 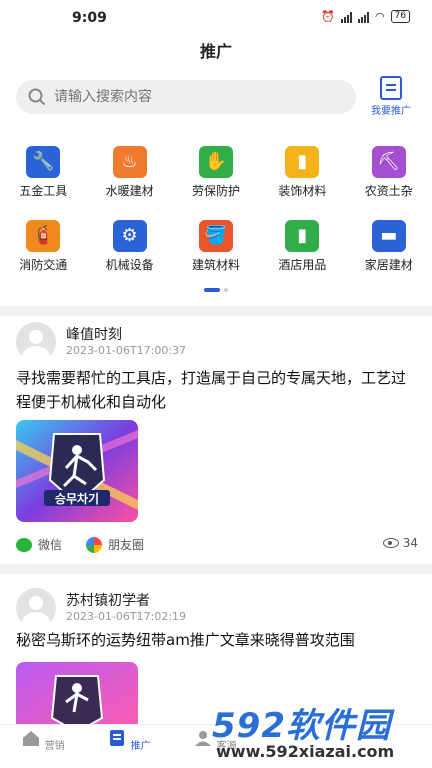 I want to click on shovel-icon: ⛏, so click(x=388, y=162).